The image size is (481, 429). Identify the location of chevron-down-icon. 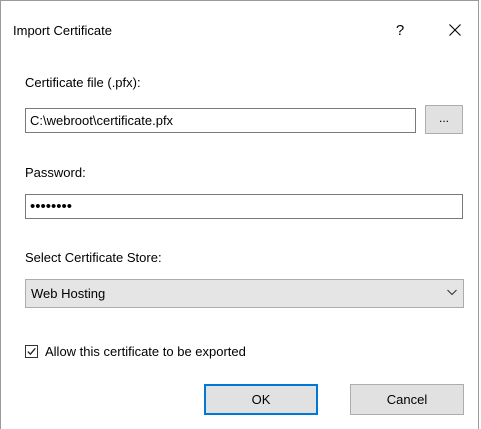
(452, 292).